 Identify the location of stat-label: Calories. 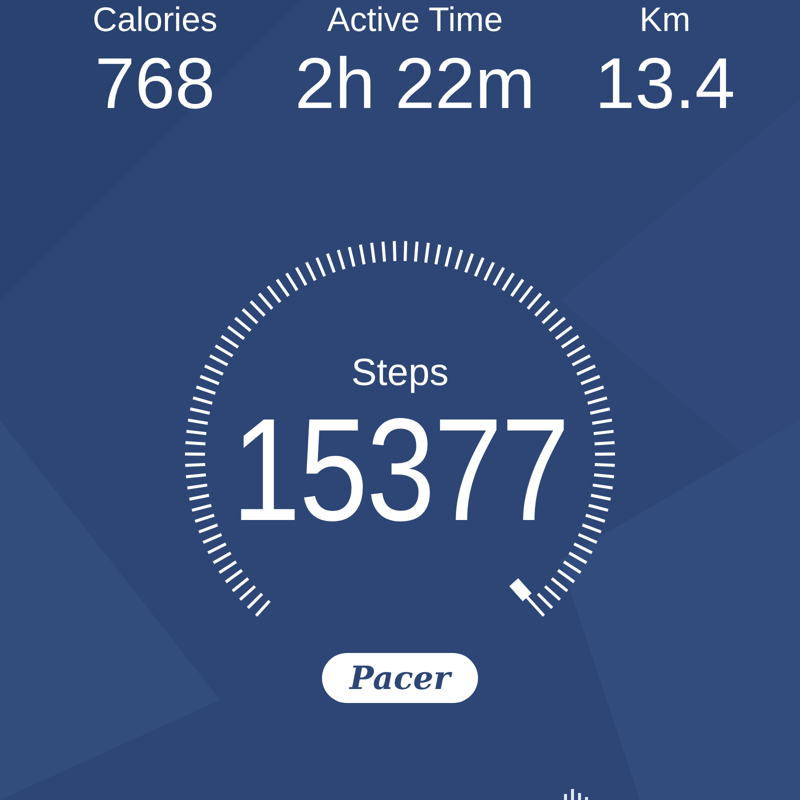
(155, 20).